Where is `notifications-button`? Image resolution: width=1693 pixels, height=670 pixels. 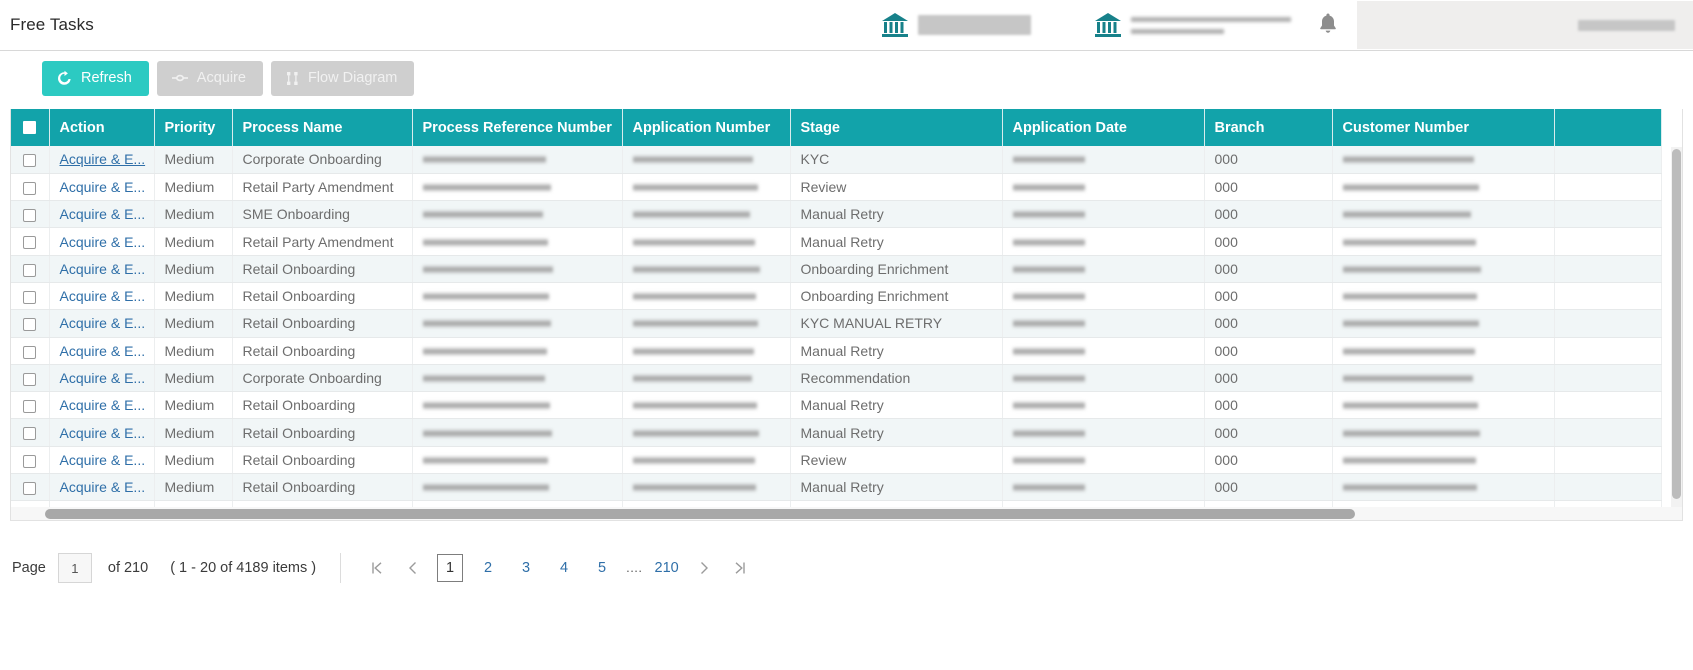 notifications-button is located at coordinates (1328, 25).